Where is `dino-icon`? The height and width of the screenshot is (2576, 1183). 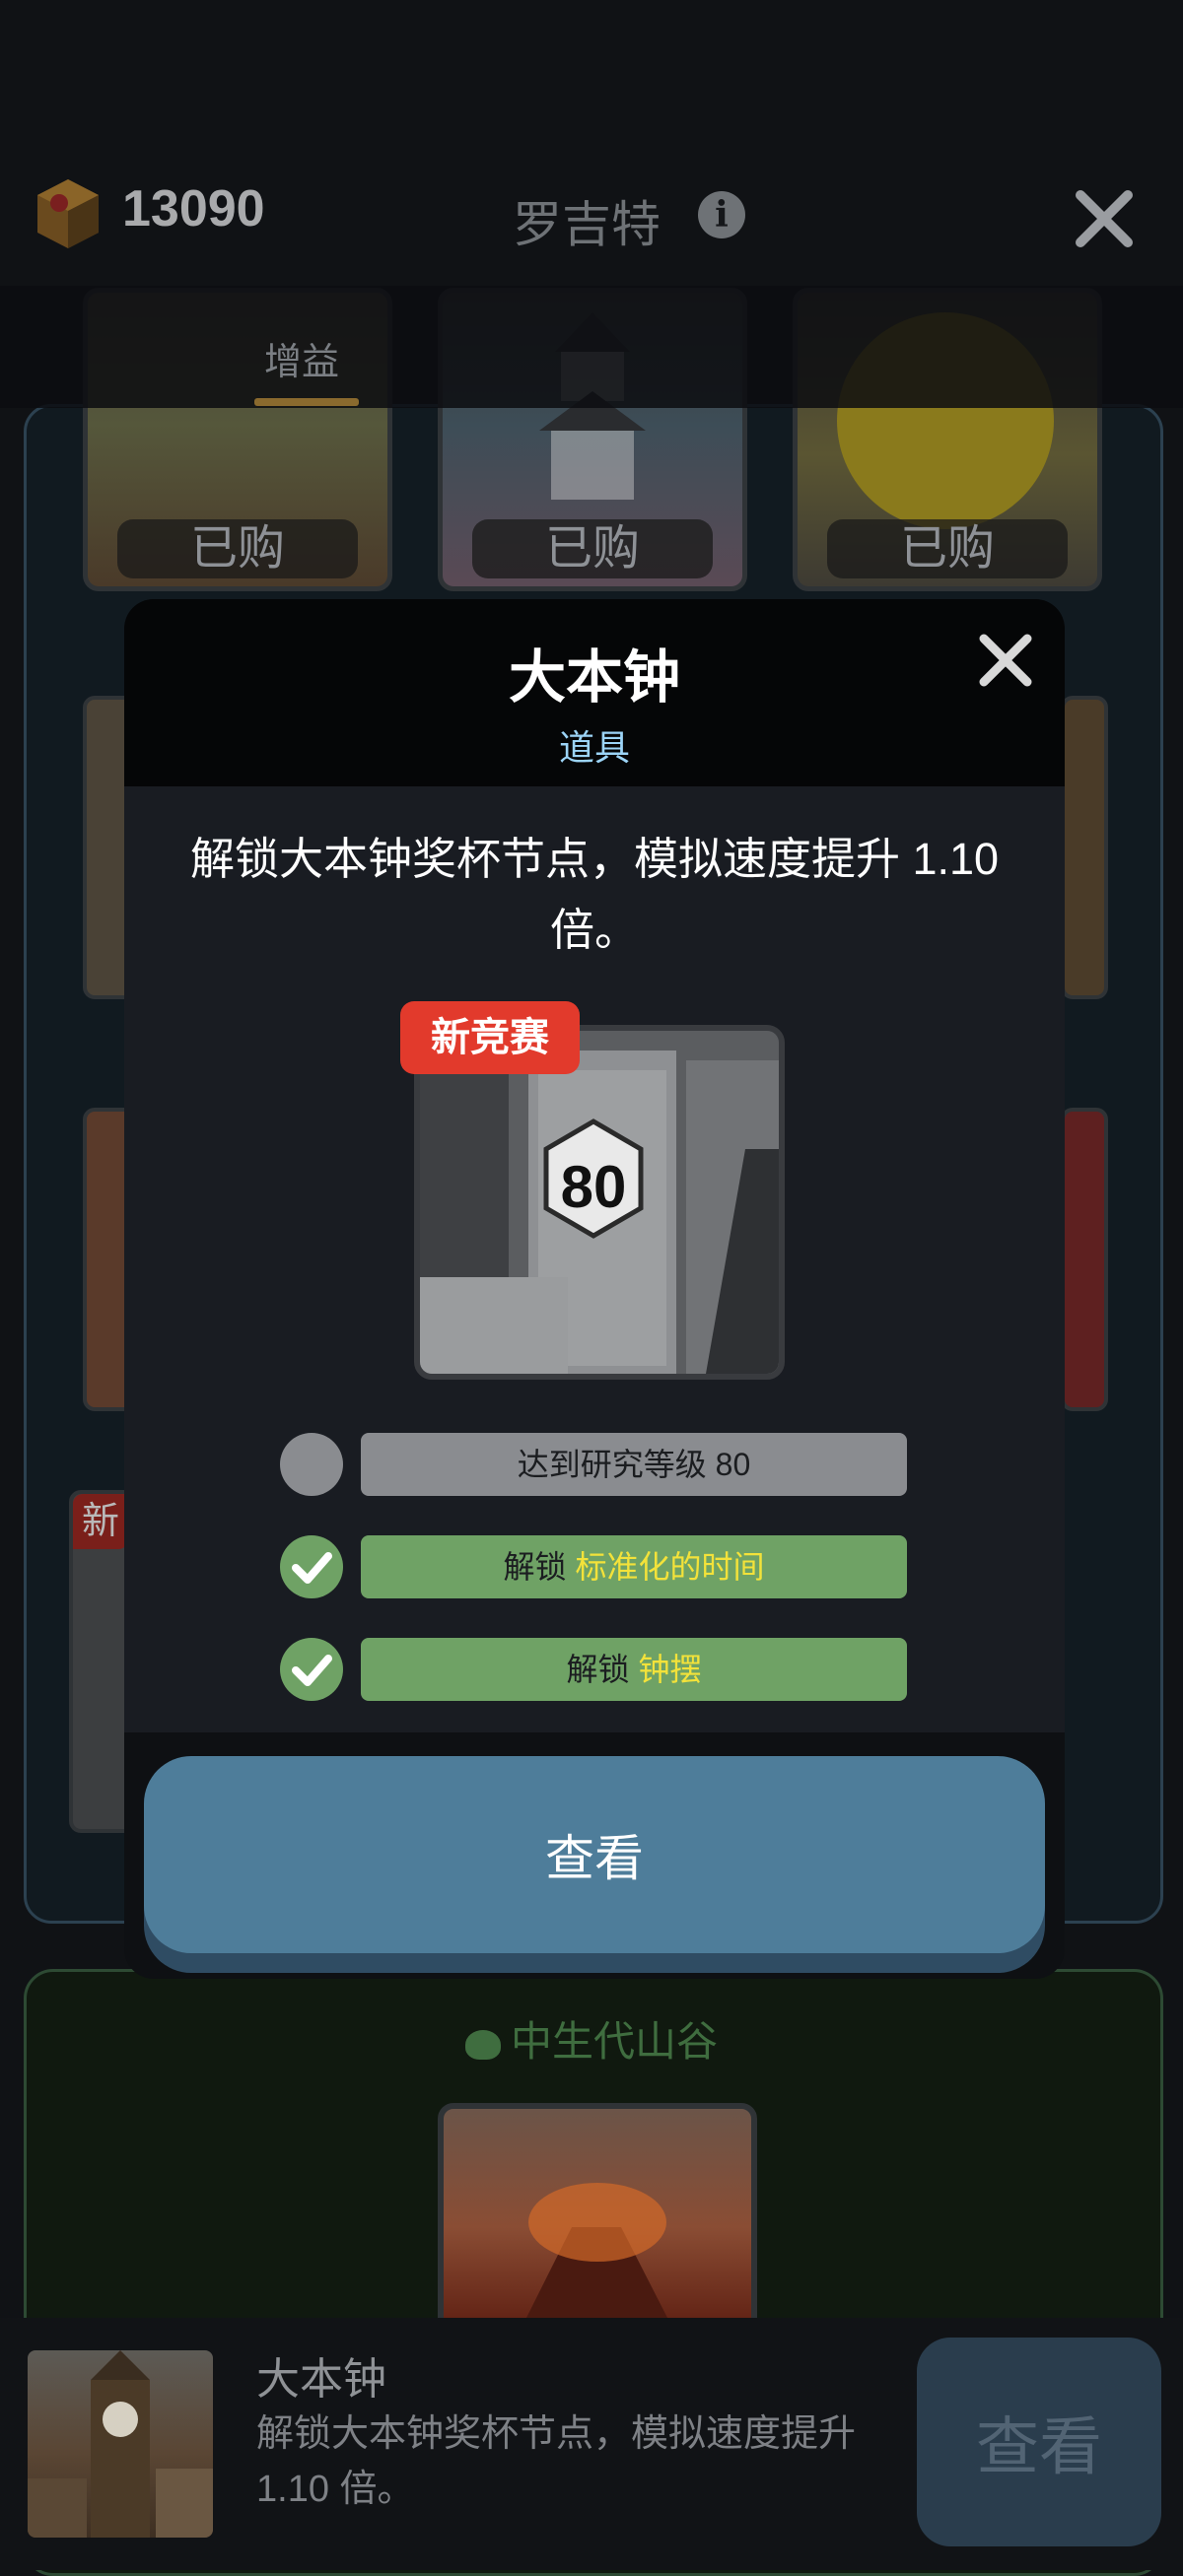 dino-icon is located at coordinates (482, 2045).